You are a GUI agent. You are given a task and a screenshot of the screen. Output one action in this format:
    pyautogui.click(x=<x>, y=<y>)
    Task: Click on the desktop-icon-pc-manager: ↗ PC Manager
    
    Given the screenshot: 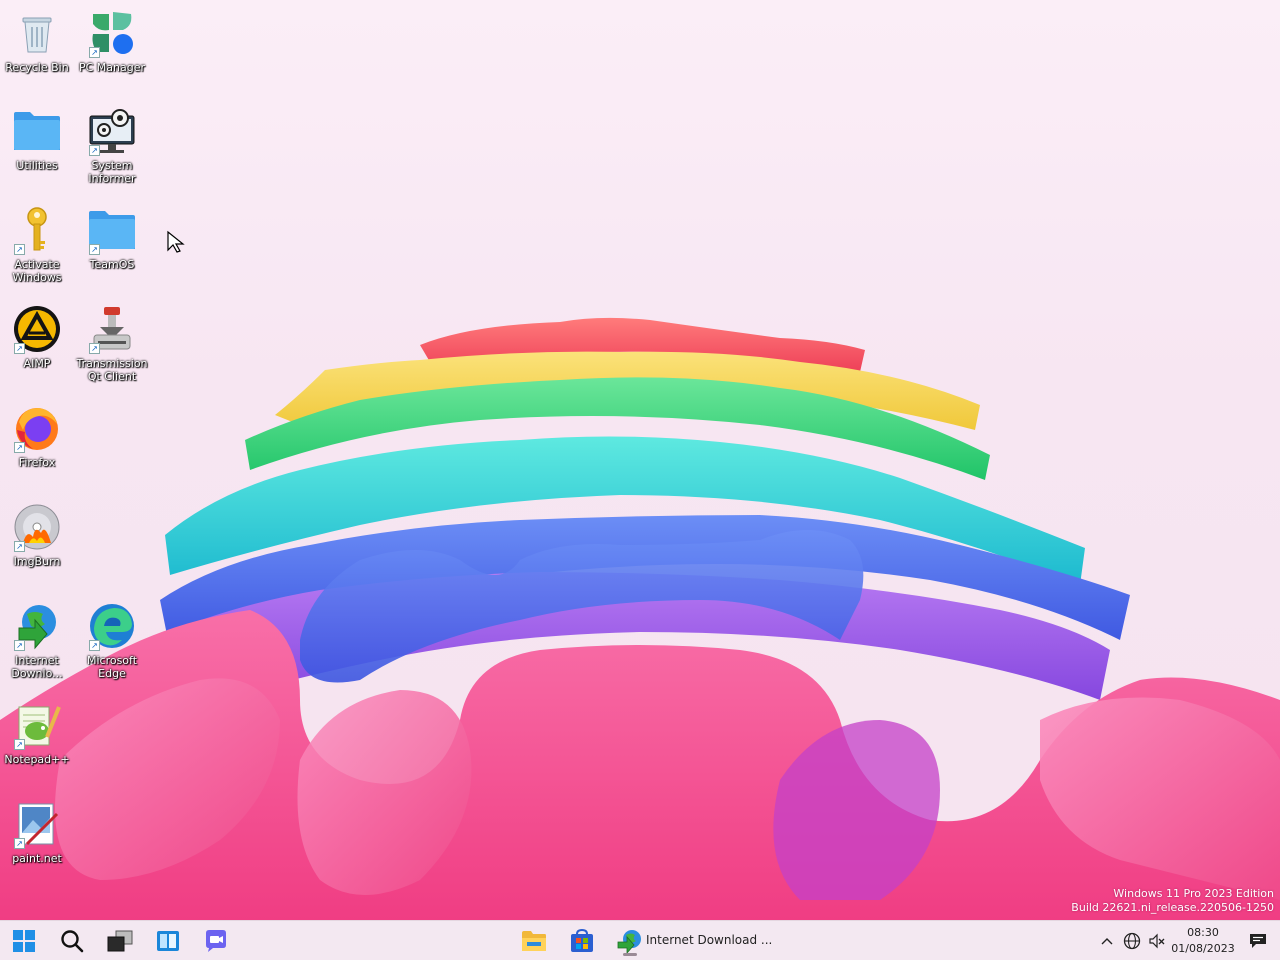 What is the action you would take?
    pyautogui.click(x=112, y=41)
    